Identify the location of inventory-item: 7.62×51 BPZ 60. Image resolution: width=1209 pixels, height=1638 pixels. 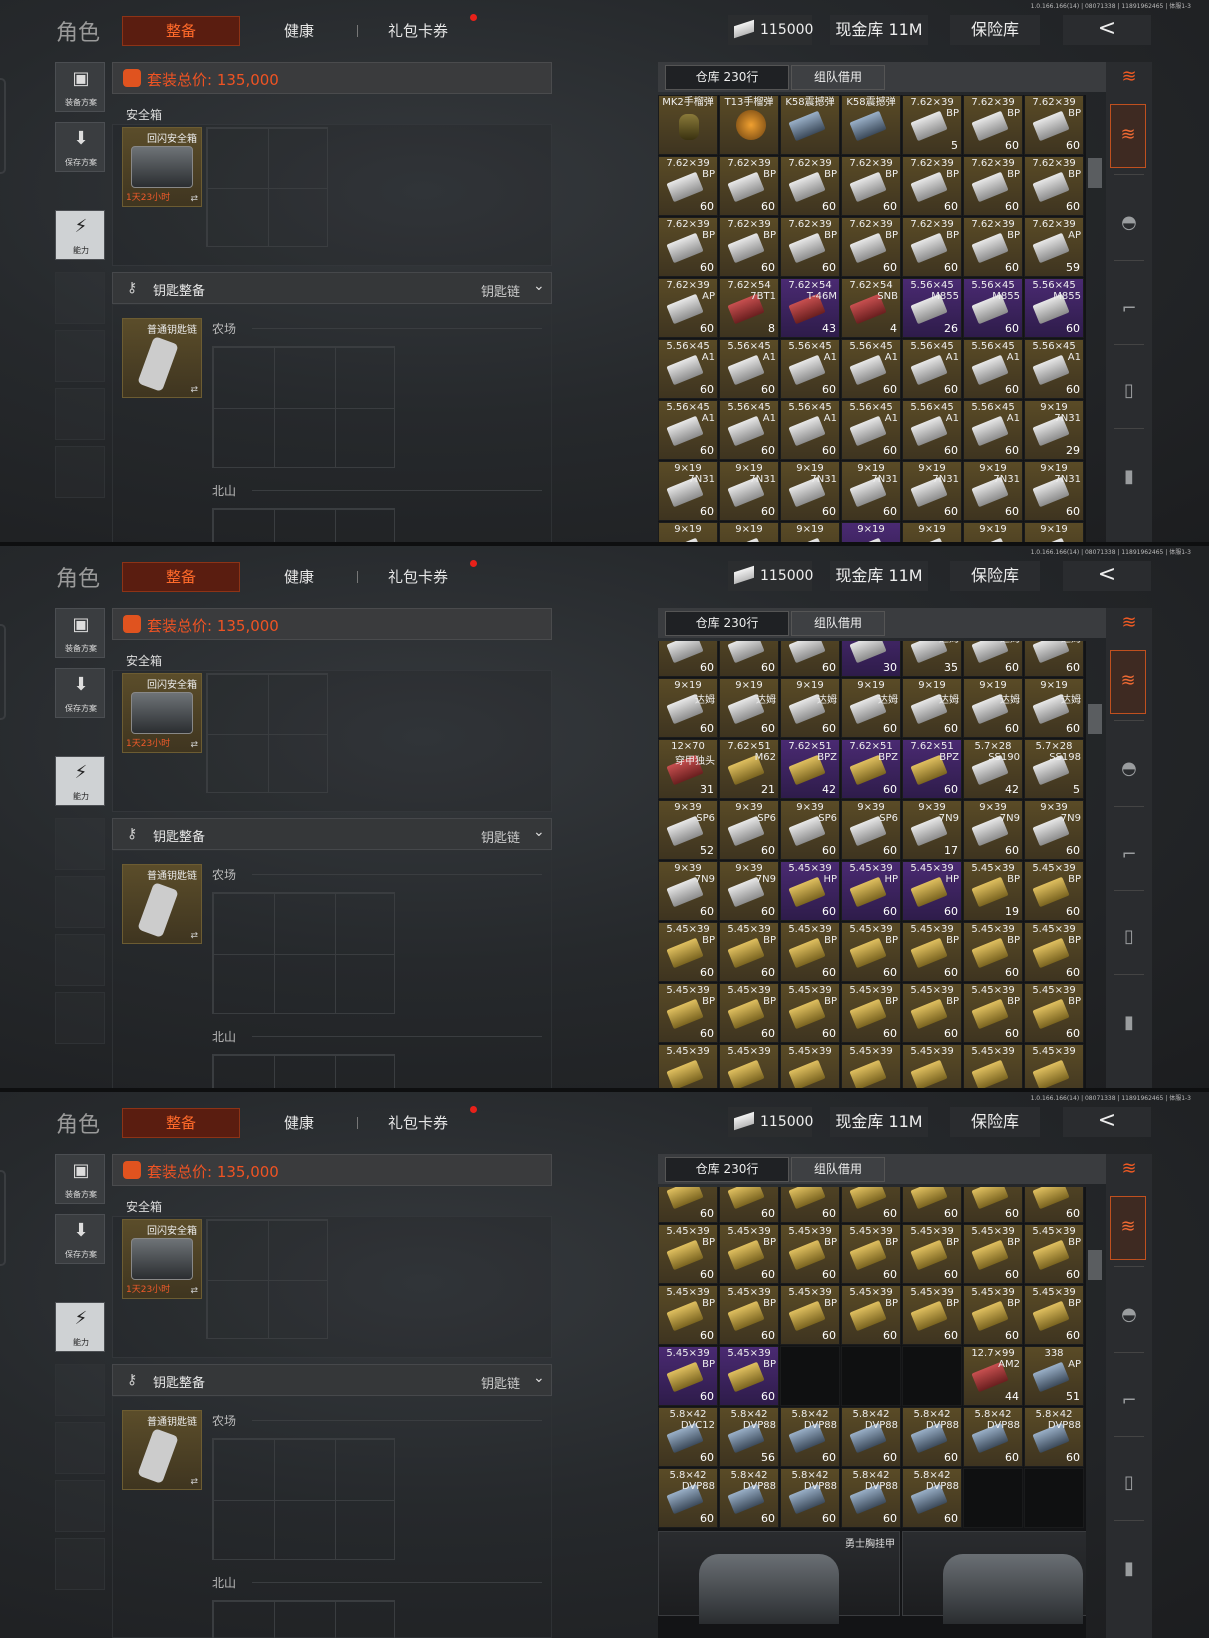
(871, 769).